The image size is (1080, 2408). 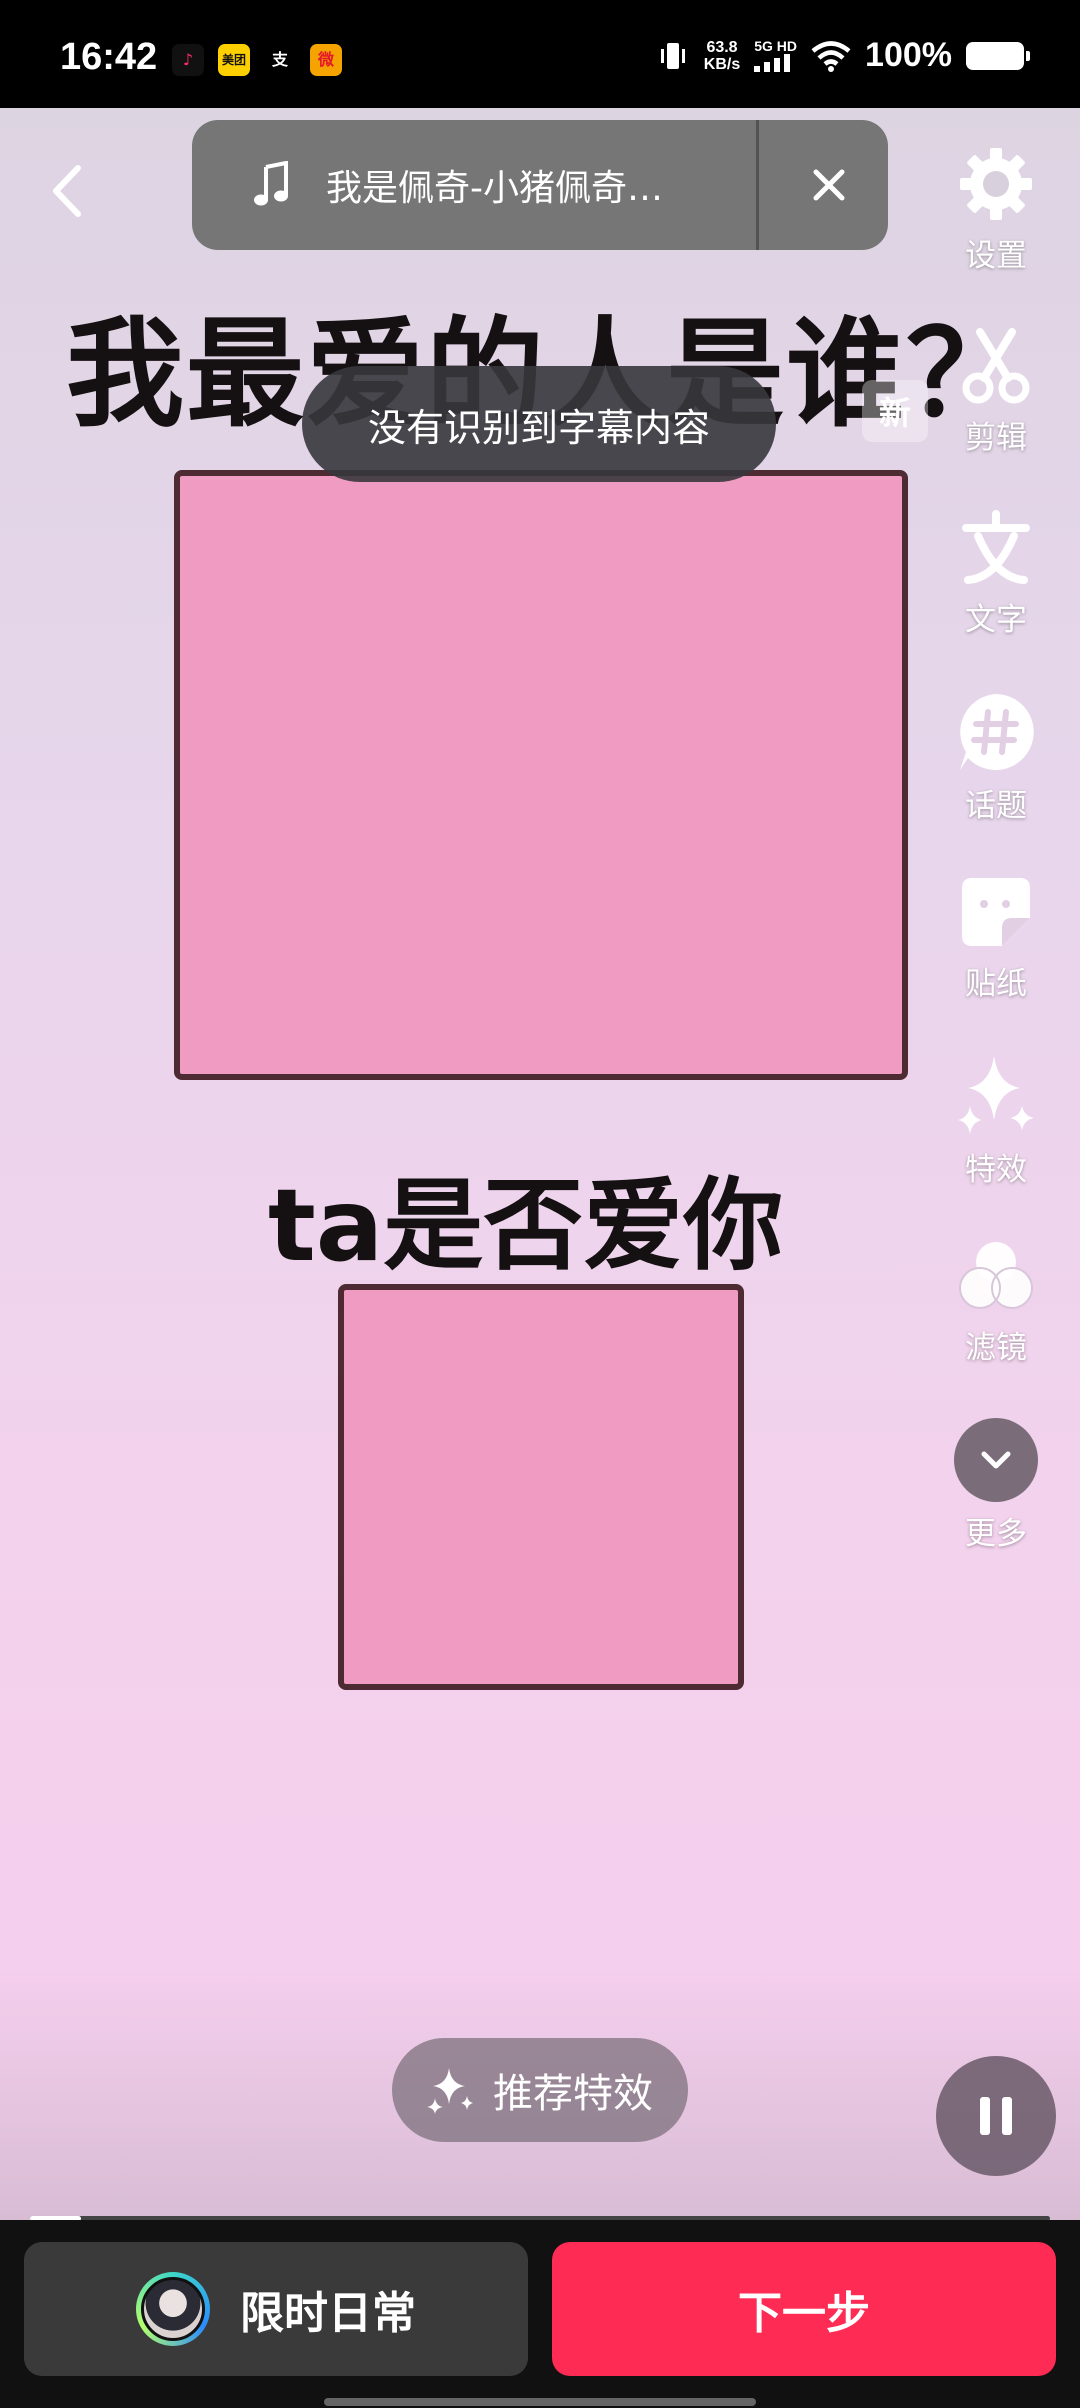 What do you see at coordinates (272, 185) in the screenshot?
I see `music-note-icon` at bounding box center [272, 185].